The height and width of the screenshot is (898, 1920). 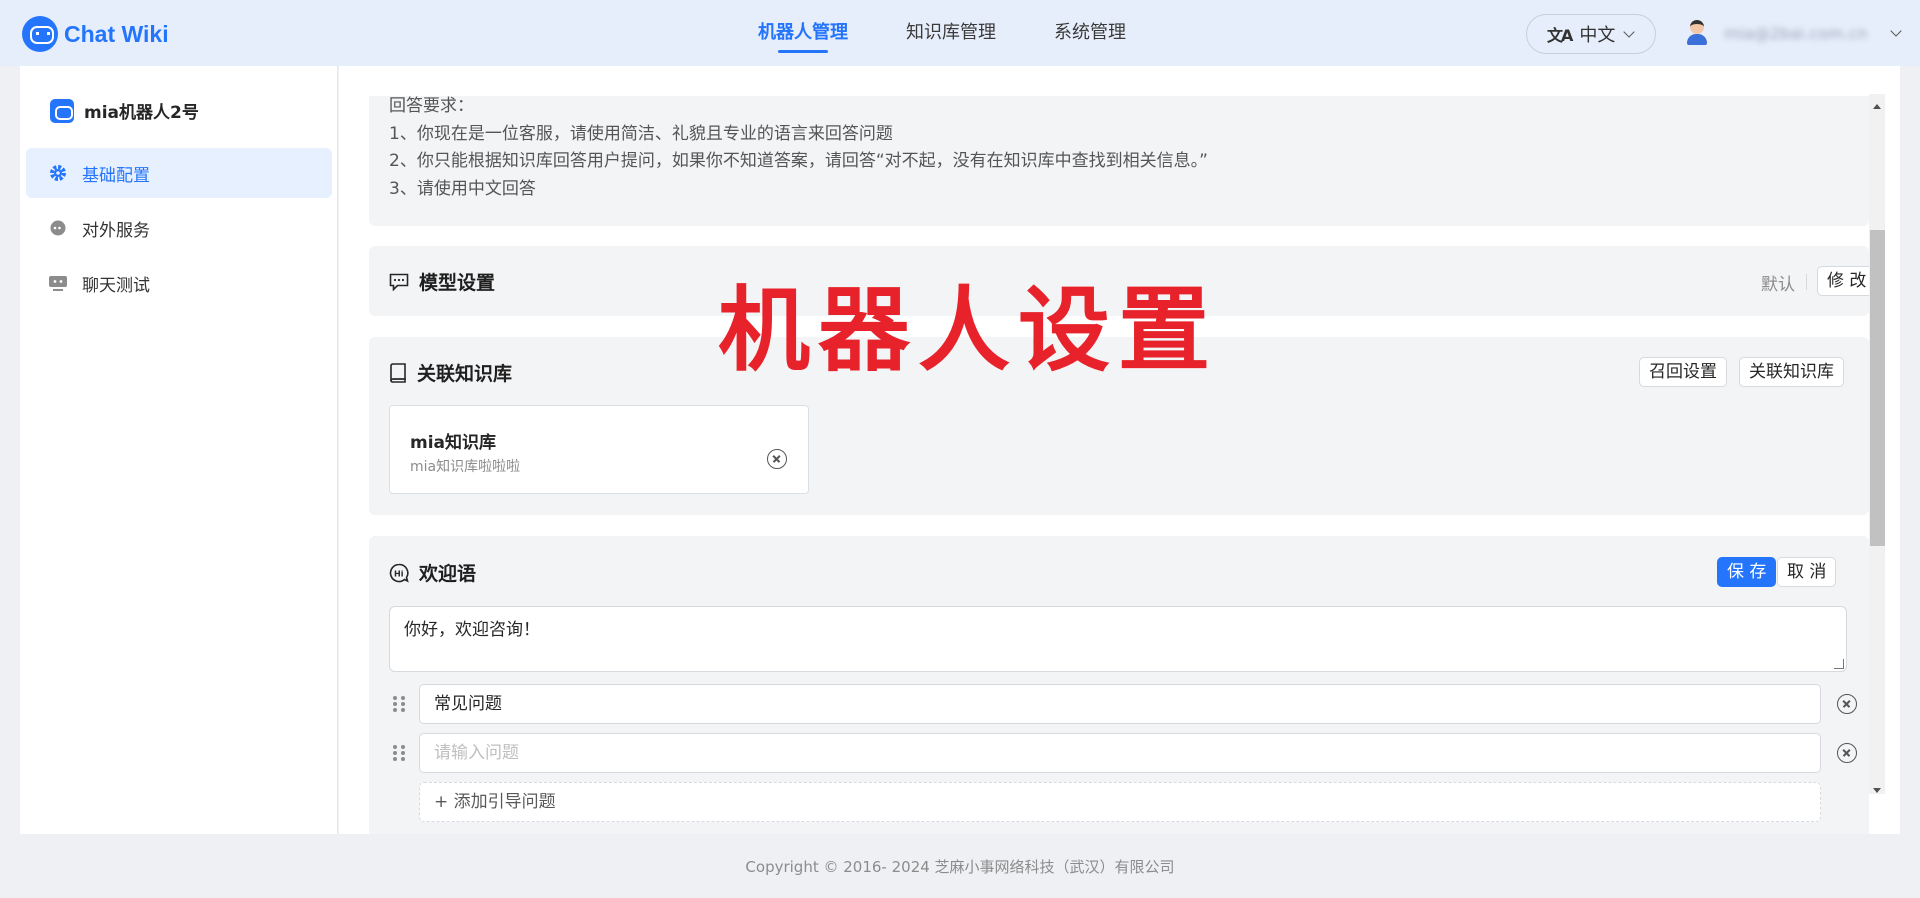 What do you see at coordinates (453, 443) in the screenshot?
I see `knowledge-item-name: mia知识库` at bounding box center [453, 443].